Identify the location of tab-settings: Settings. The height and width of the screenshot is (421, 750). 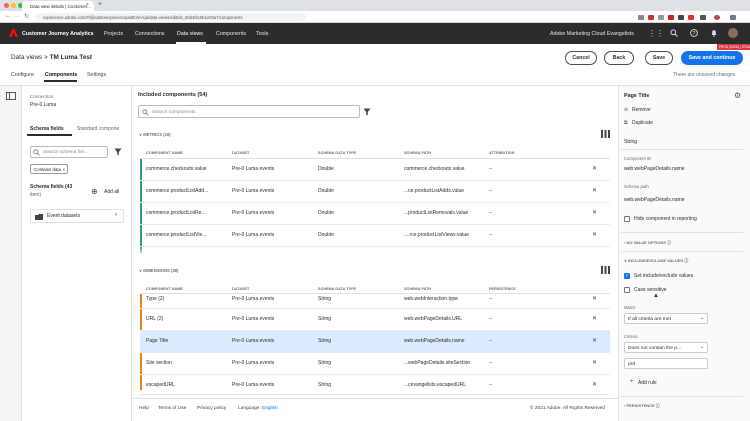
(96, 75).